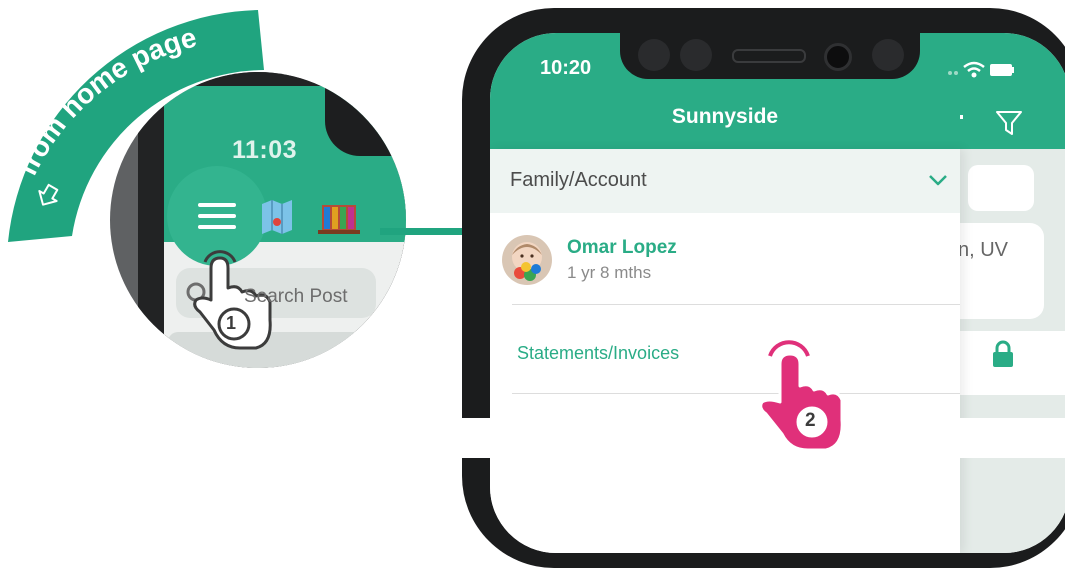  Describe the element at coordinates (578, 180) in the screenshot. I see `family-account-label: Family/Account` at that location.